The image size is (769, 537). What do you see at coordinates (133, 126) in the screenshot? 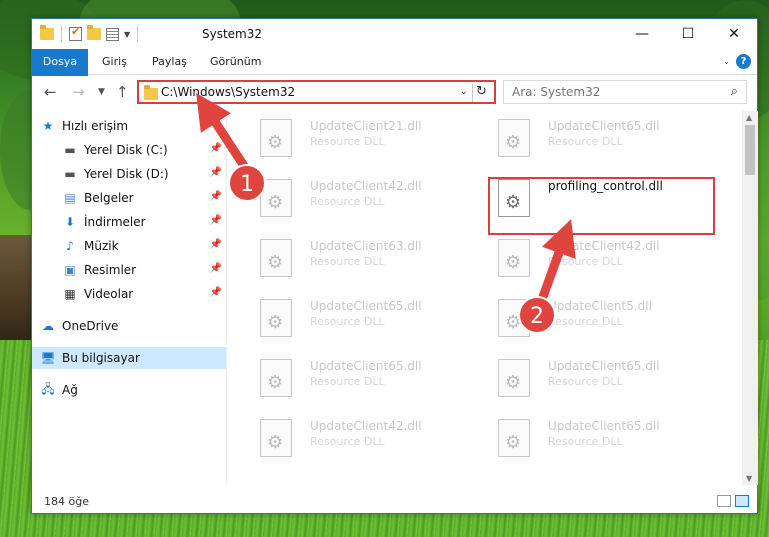
I see `sidebar-item-quick-access: ★ Hızlı erişim` at bounding box center [133, 126].